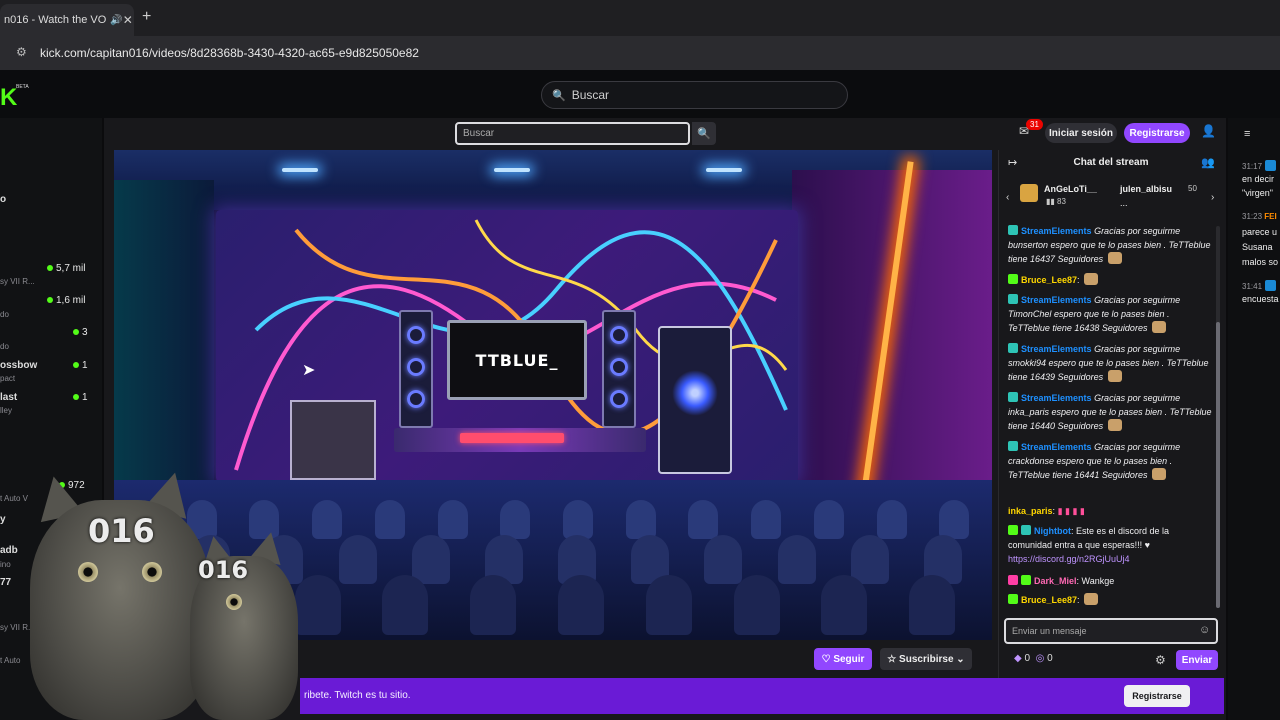 The width and height of the screenshot is (1280, 720). Describe the element at coordinates (8, 378) in the screenshot. I see `sidebar-sub: pact` at that location.